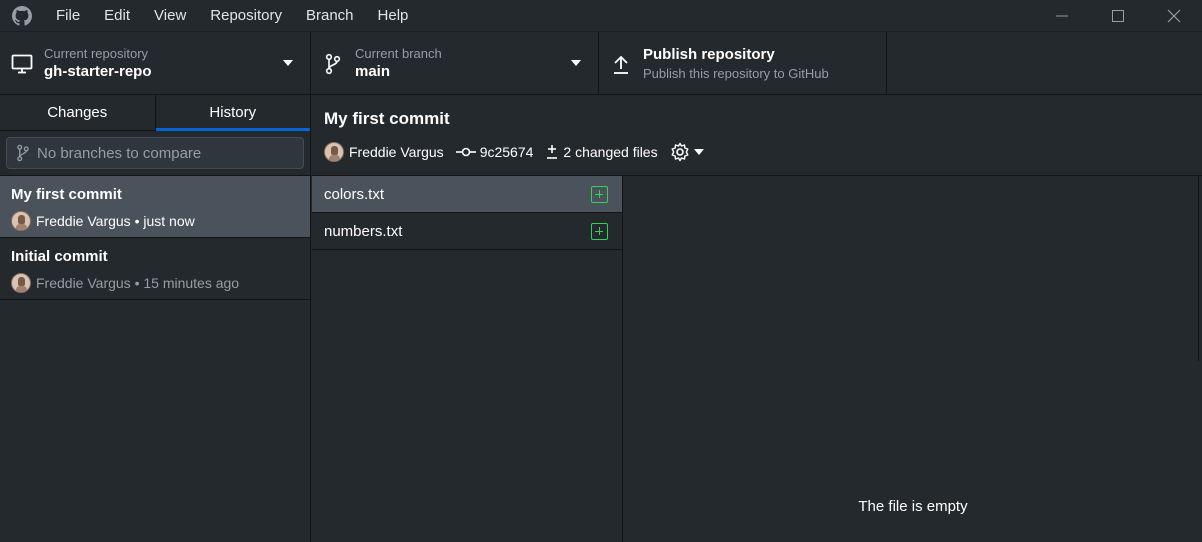 The image size is (1202, 542). I want to click on minimize-icon, so click(1062, 15).